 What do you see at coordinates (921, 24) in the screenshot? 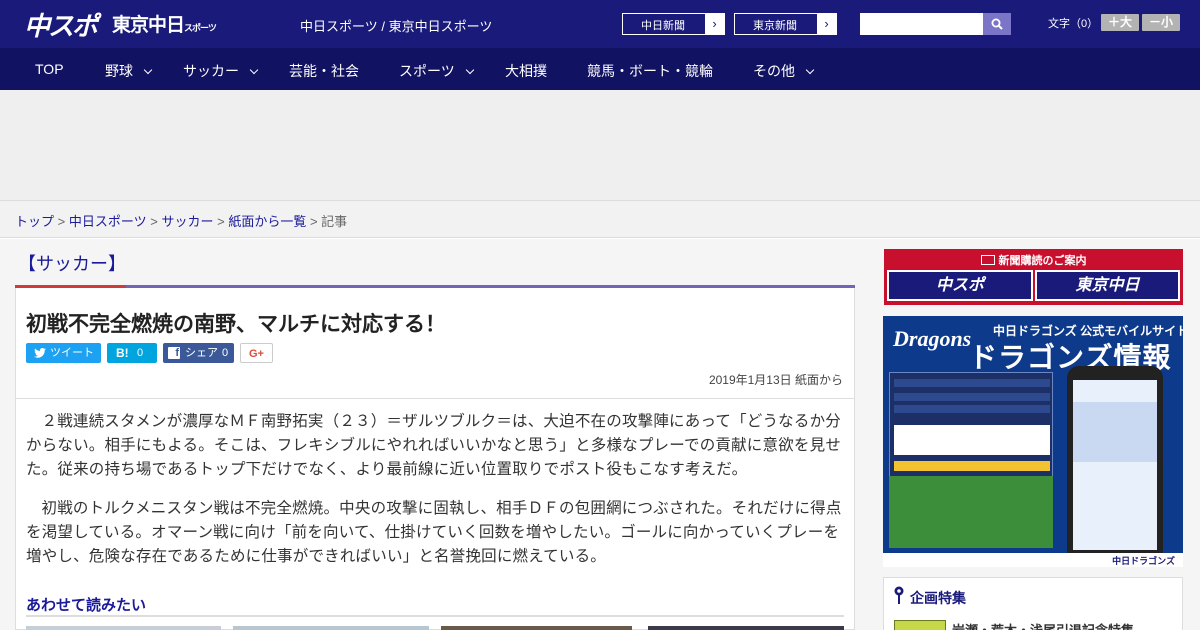
I see `search-input` at bounding box center [921, 24].